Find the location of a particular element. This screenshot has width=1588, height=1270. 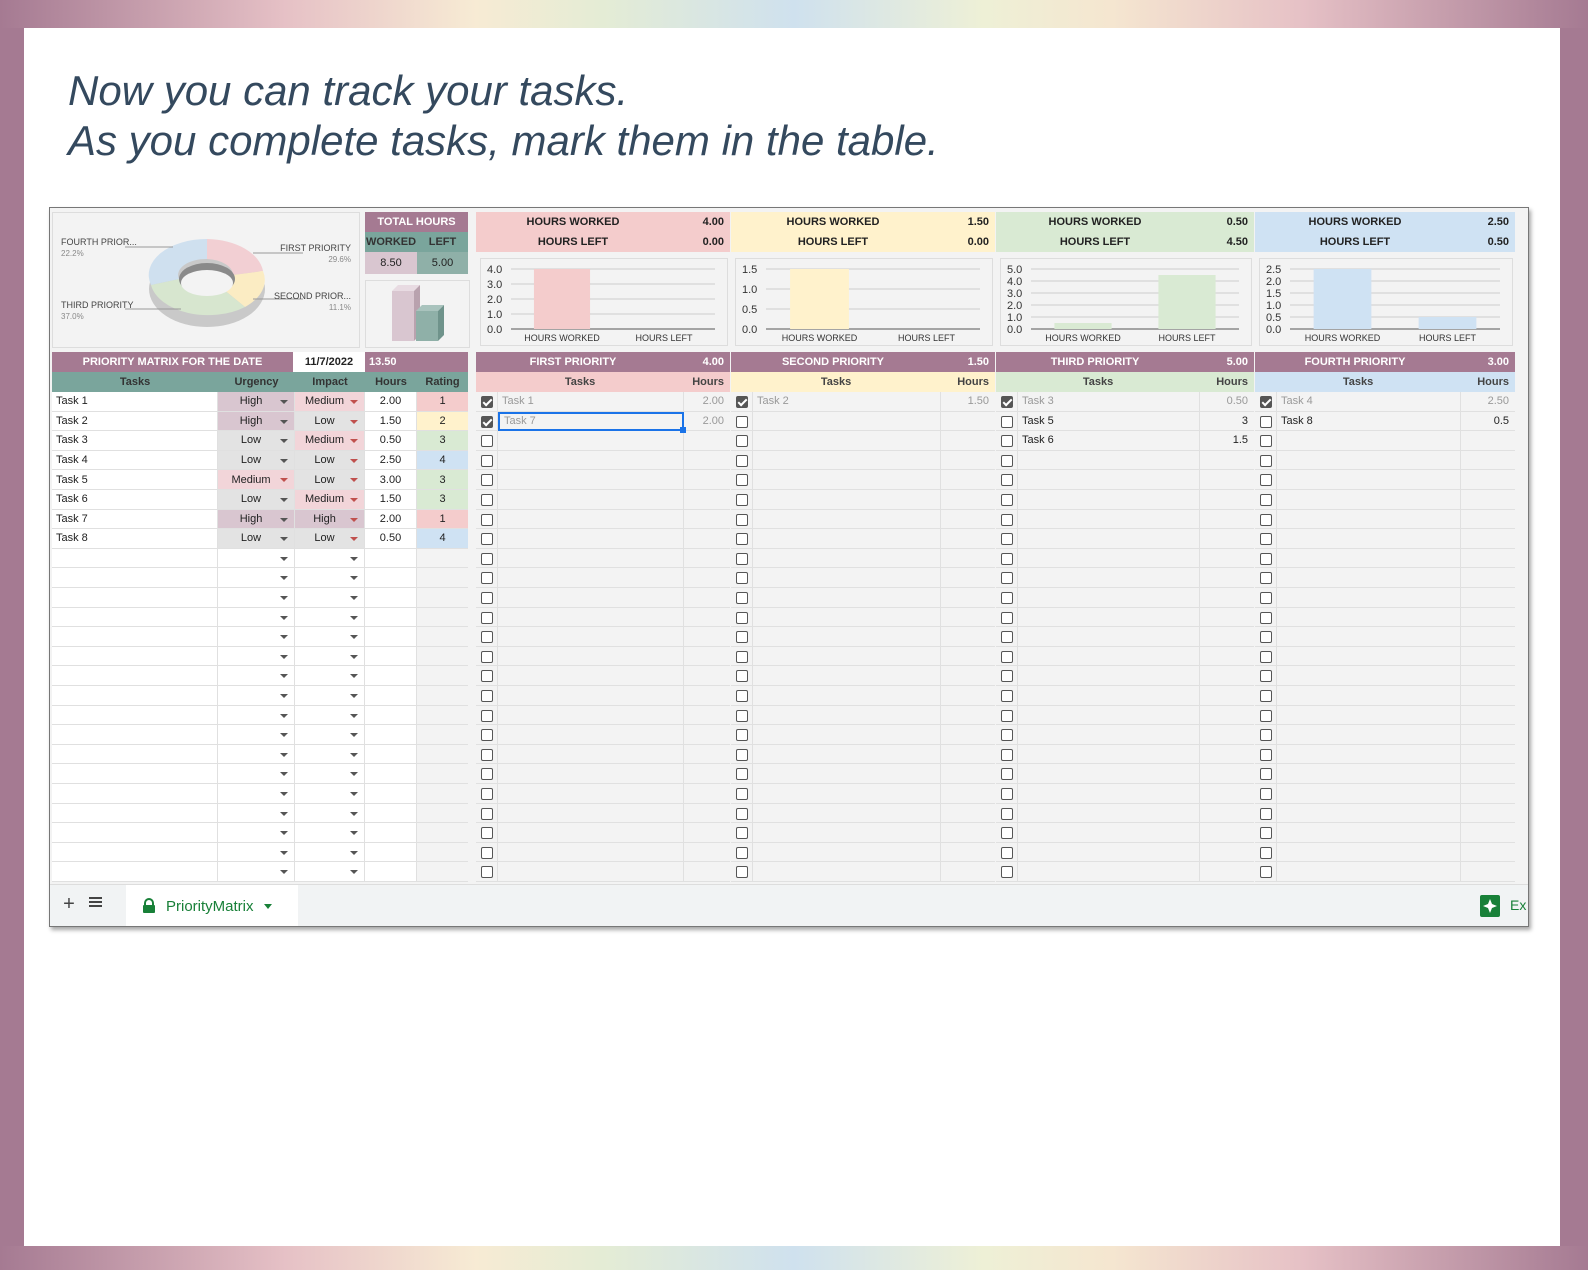

impact-dropdown: High is located at coordinates (330, 519).